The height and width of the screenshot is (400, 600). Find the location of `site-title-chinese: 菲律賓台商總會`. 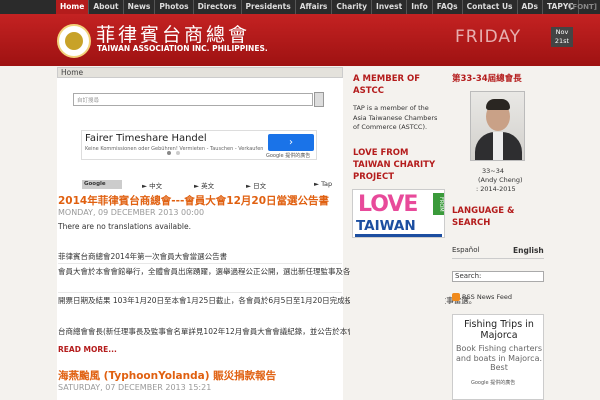

site-title-chinese: 菲律賓台商總會 is located at coordinates (173, 33).